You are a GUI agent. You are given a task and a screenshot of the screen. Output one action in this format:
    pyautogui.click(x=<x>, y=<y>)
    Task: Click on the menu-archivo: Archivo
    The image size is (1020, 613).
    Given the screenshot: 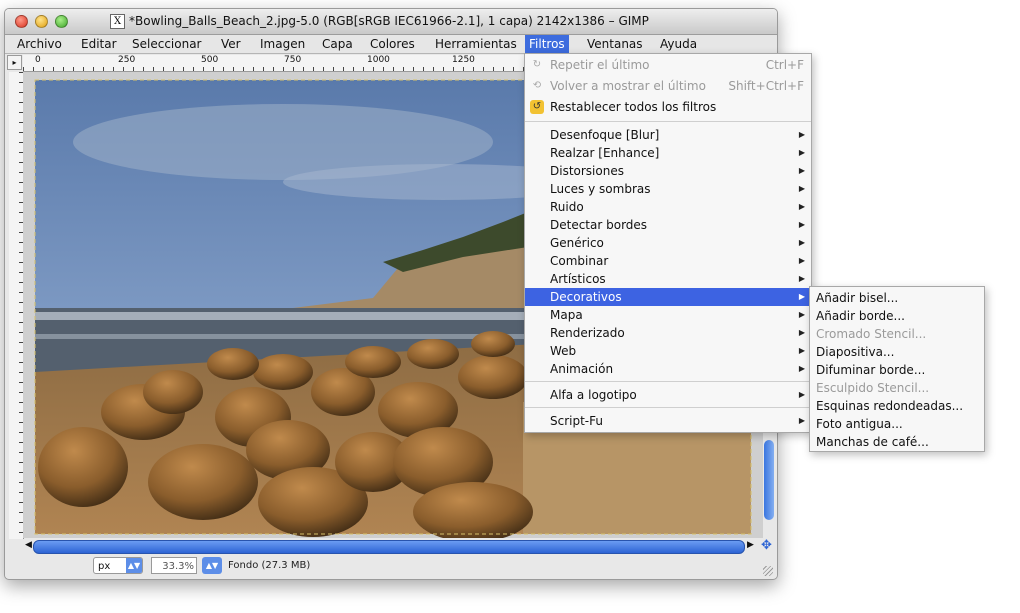 What is the action you would take?
    pyautogui.click(x=39, y=44)
    